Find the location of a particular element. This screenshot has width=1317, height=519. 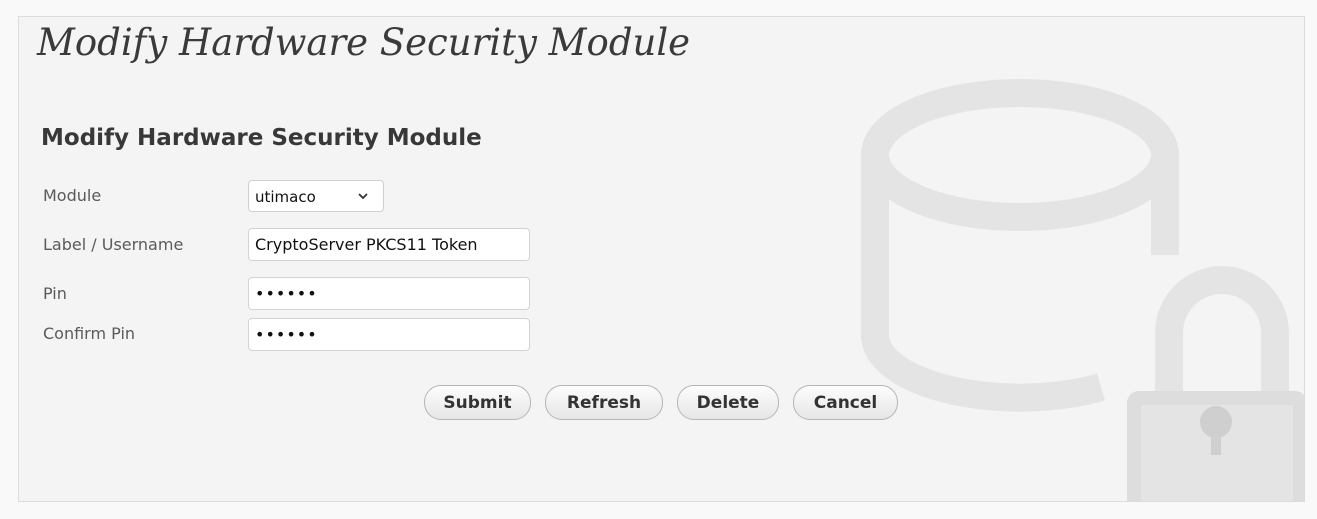

label-username-input is located at coordinates (389, 244).